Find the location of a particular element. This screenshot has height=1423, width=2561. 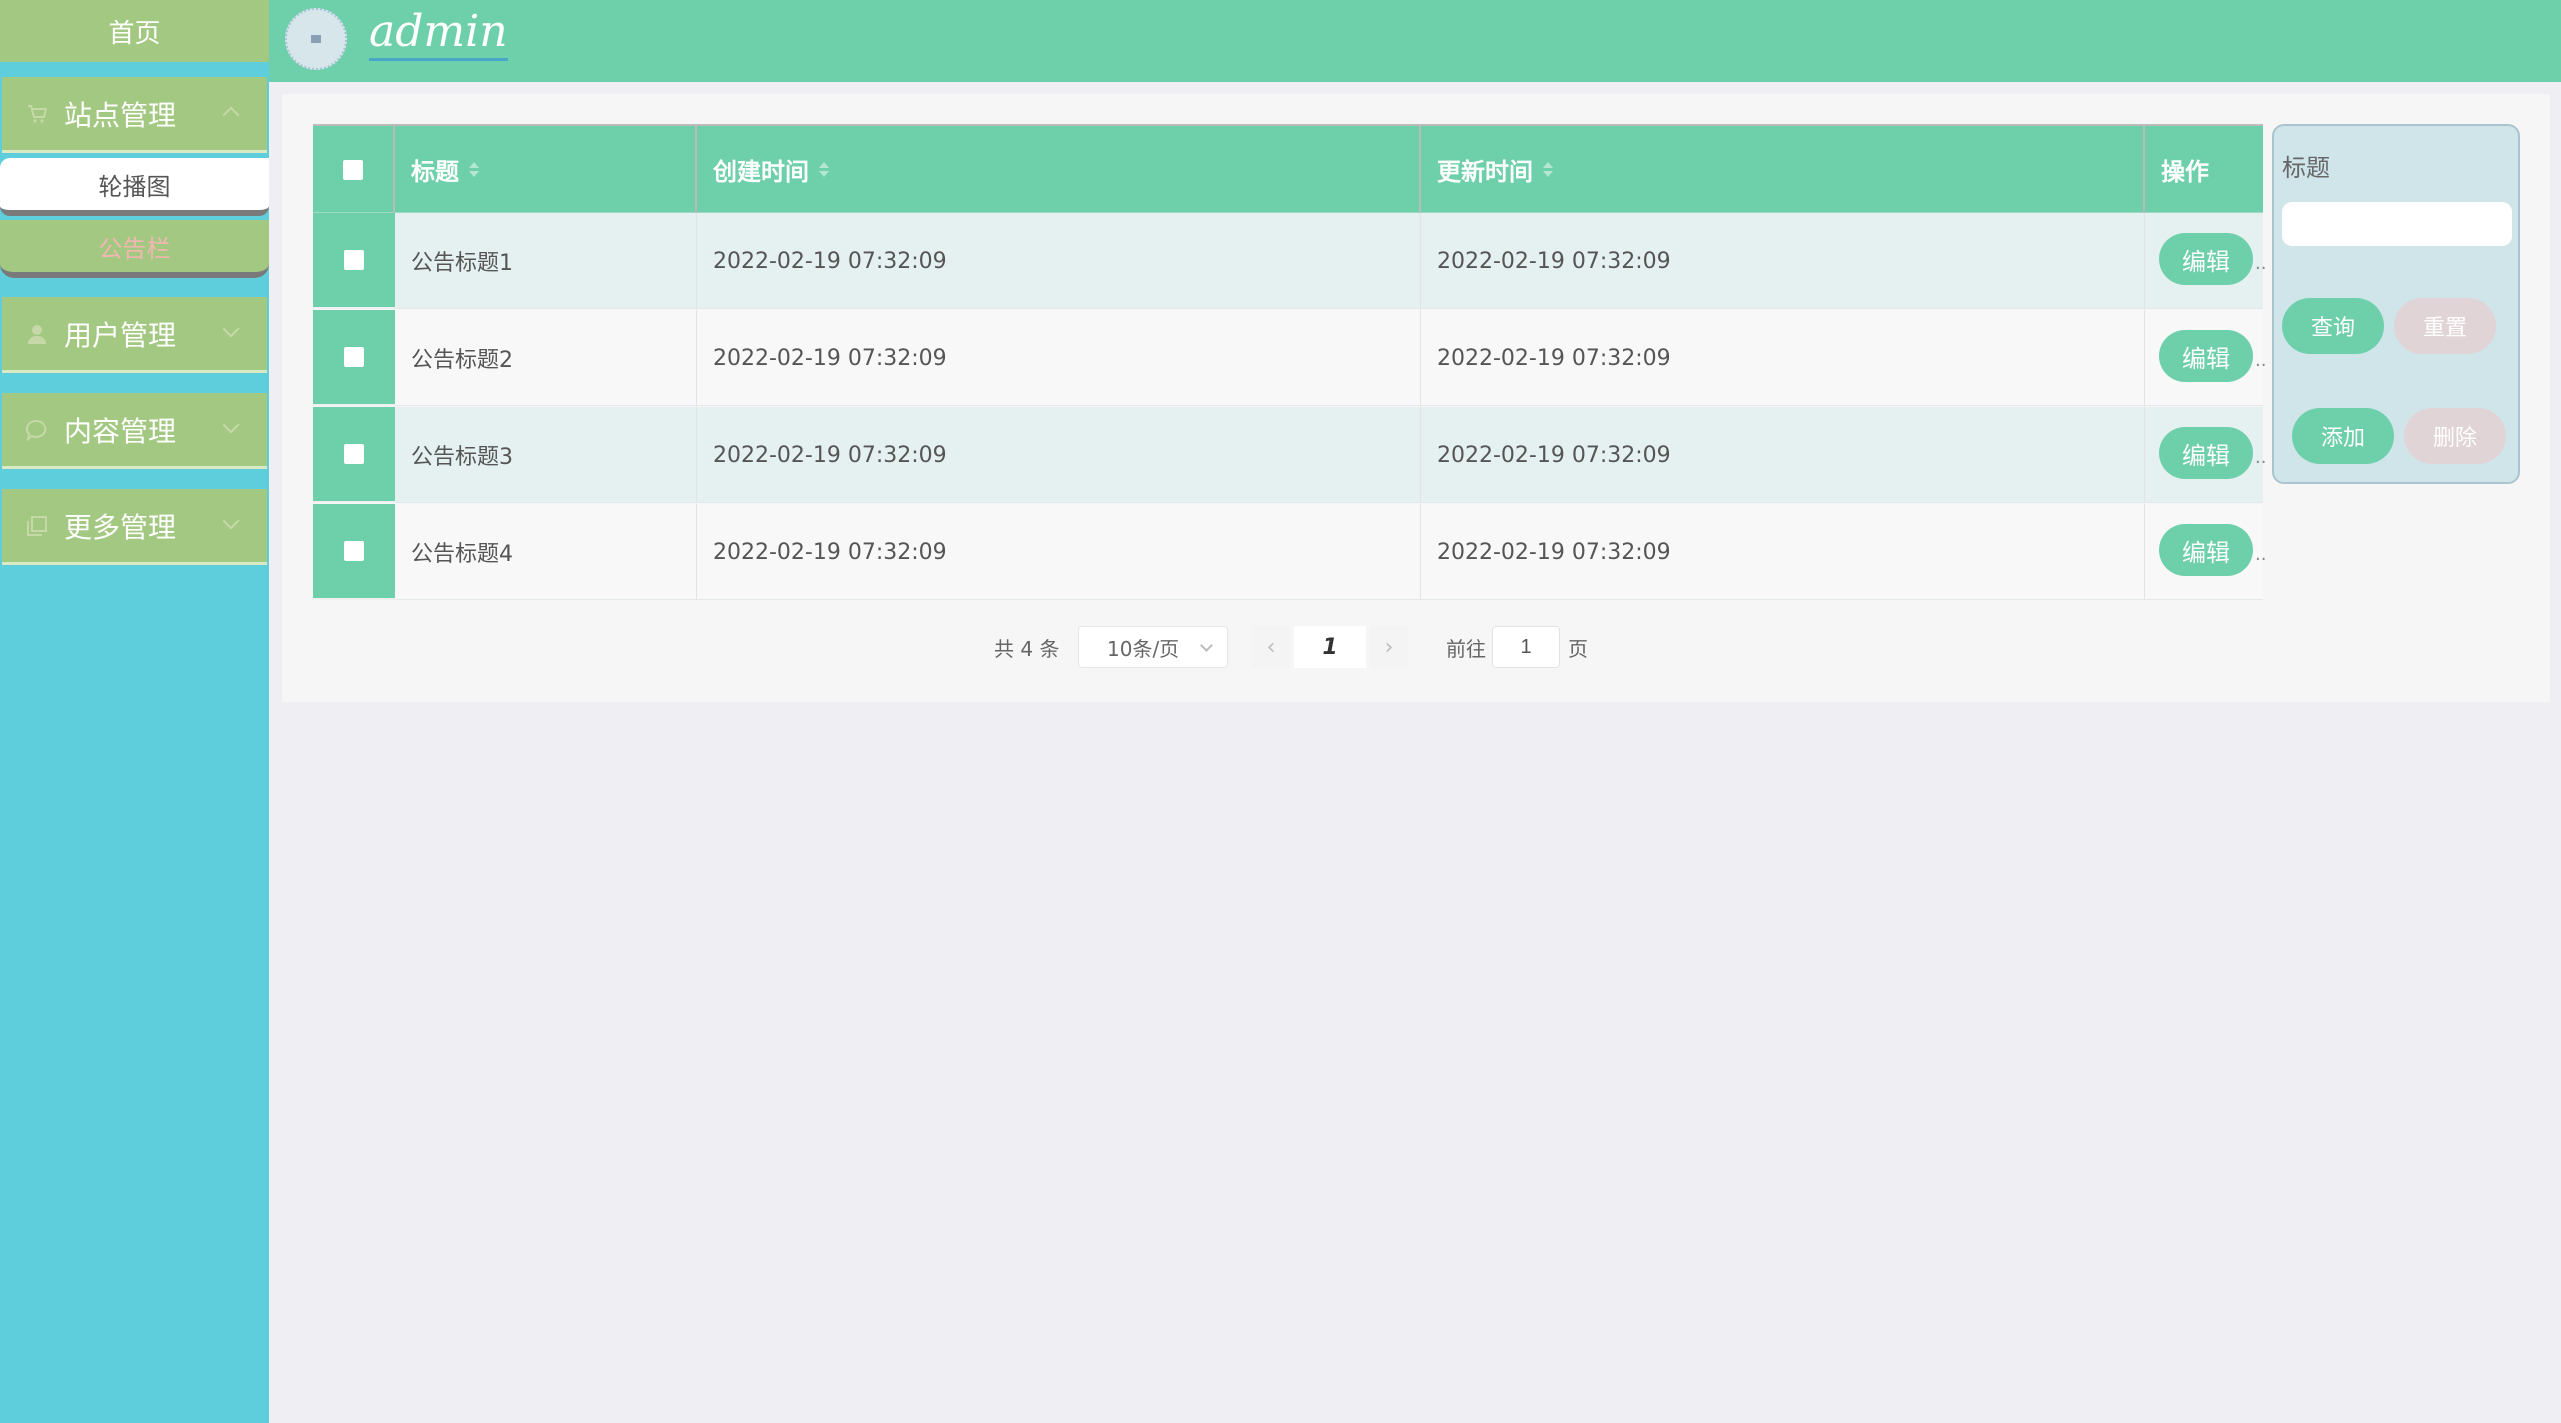

search-title-input is located at coordinates (2397, 224).